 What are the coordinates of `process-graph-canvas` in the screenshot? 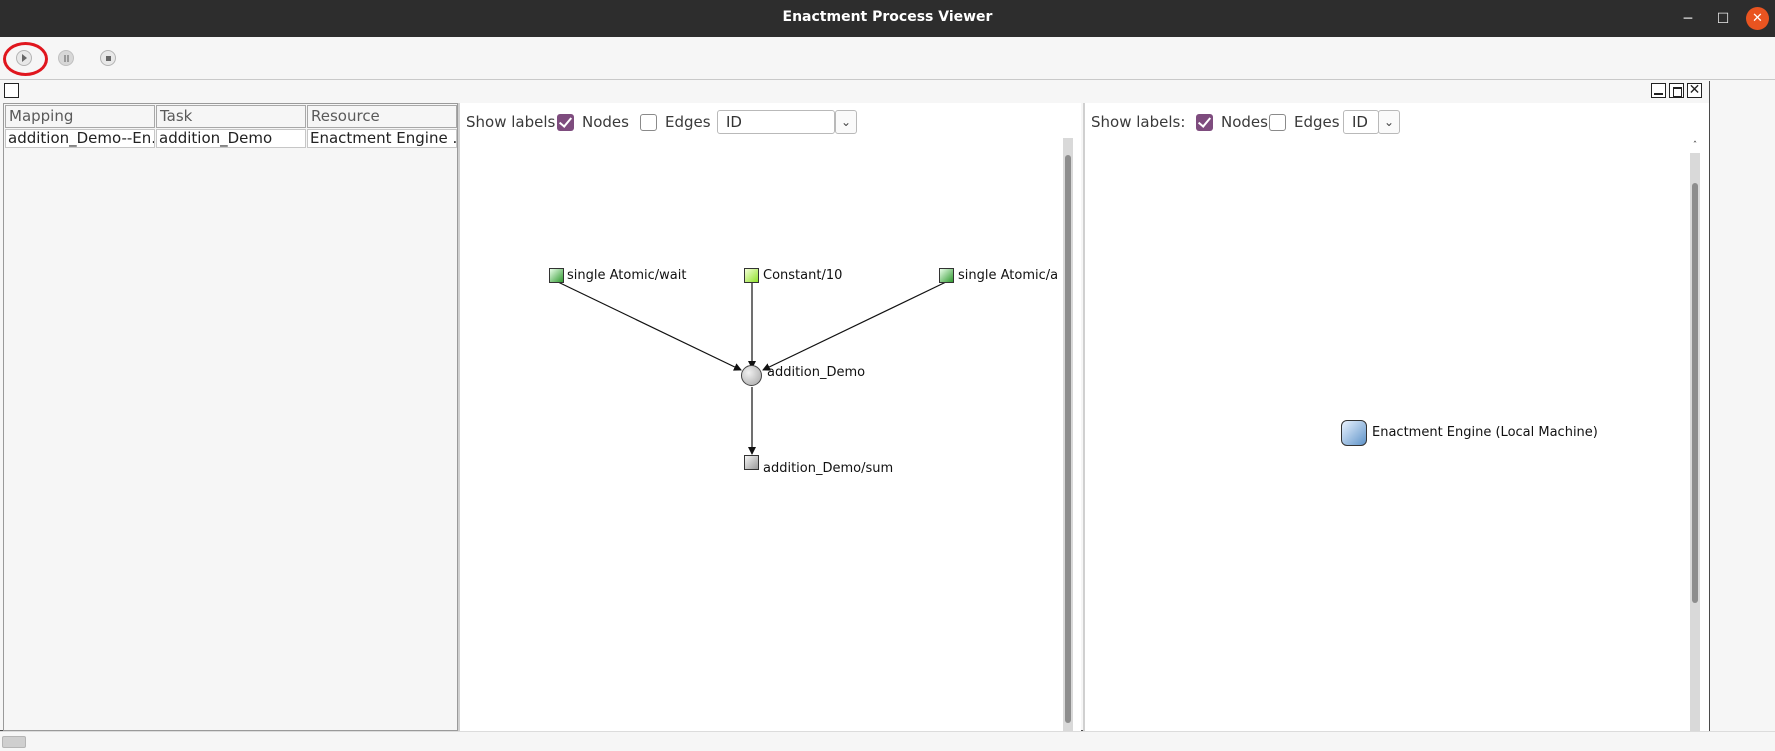 It's located at (752, 368).